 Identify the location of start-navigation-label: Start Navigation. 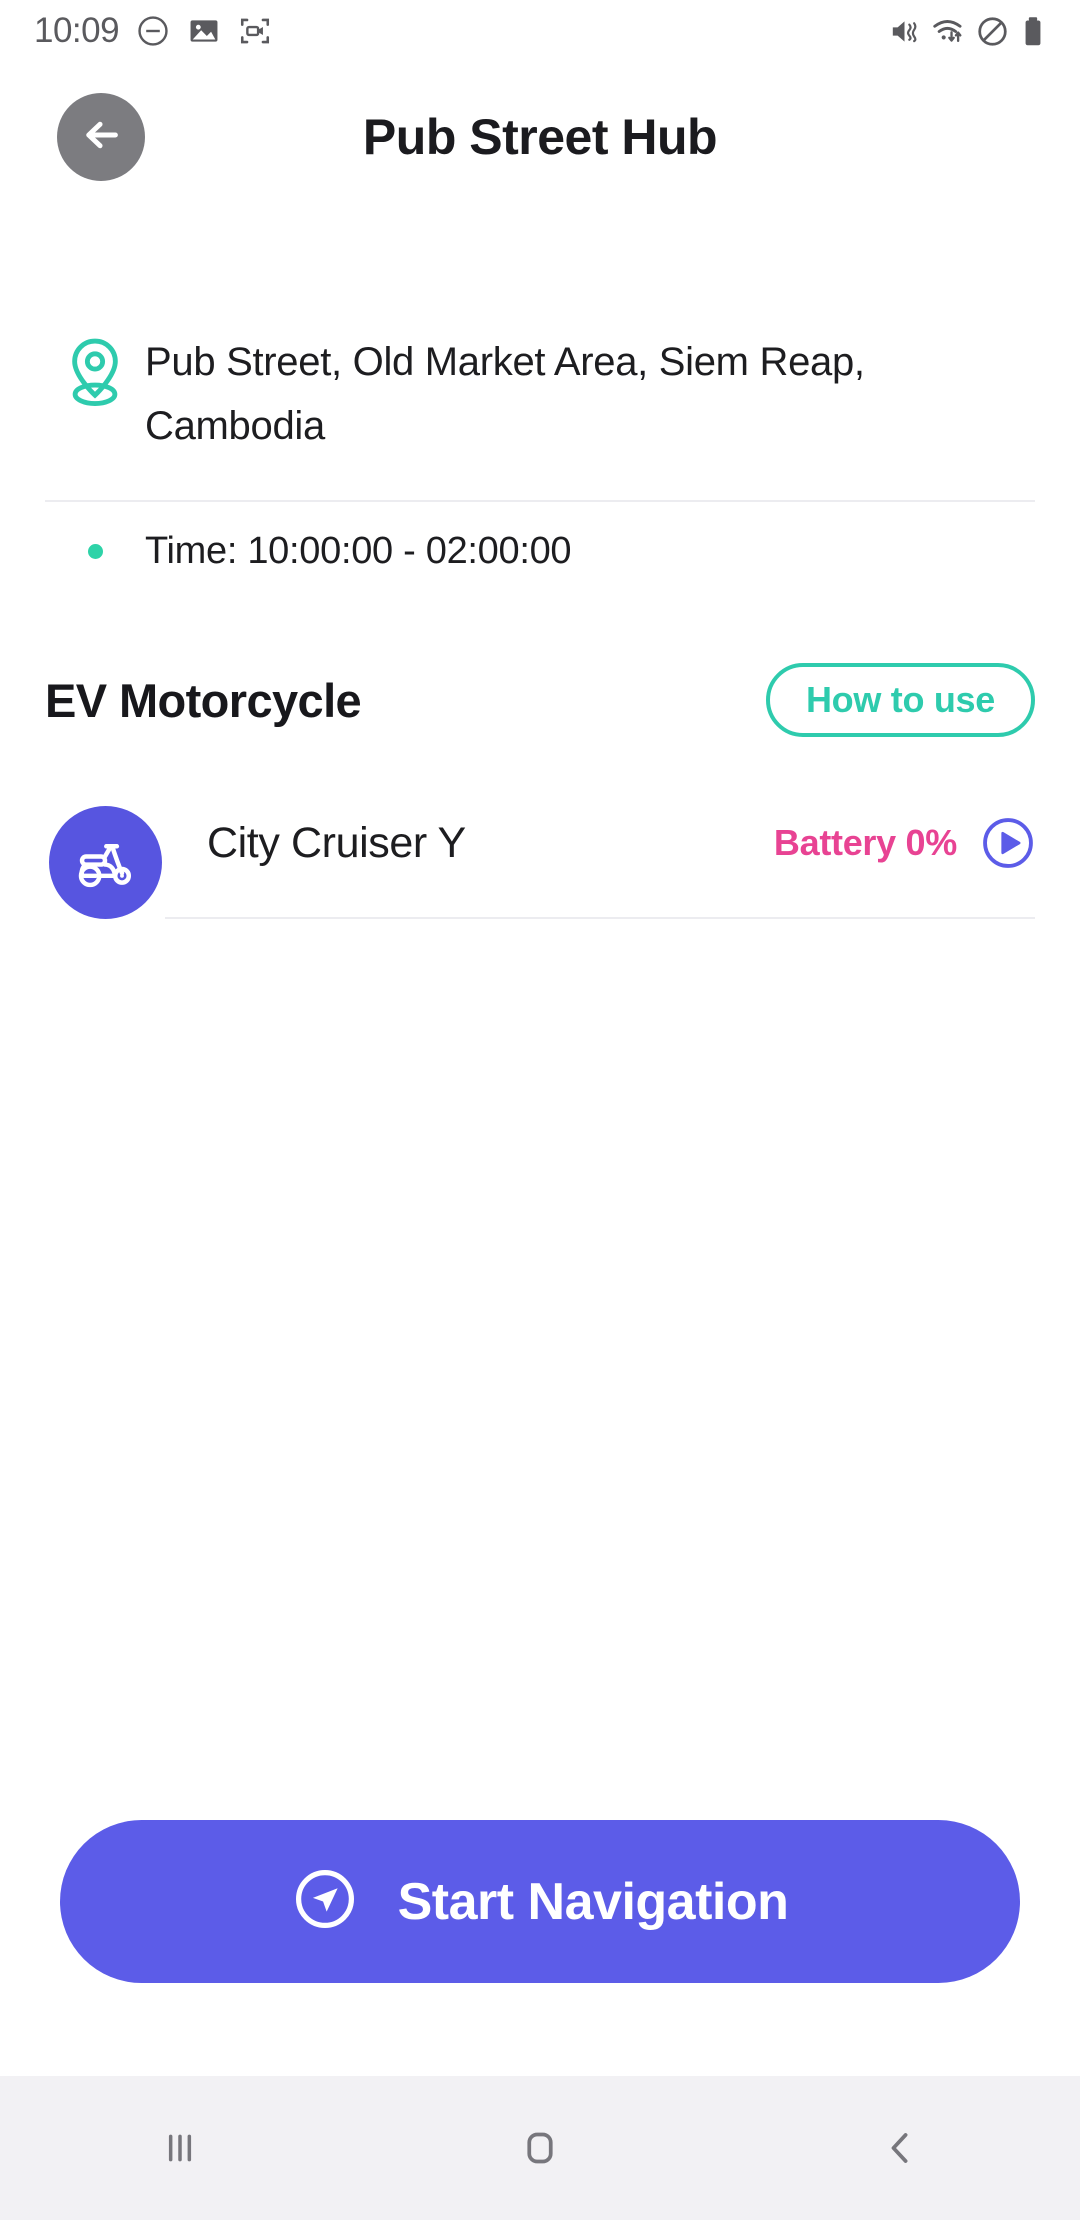
(593, 1901).